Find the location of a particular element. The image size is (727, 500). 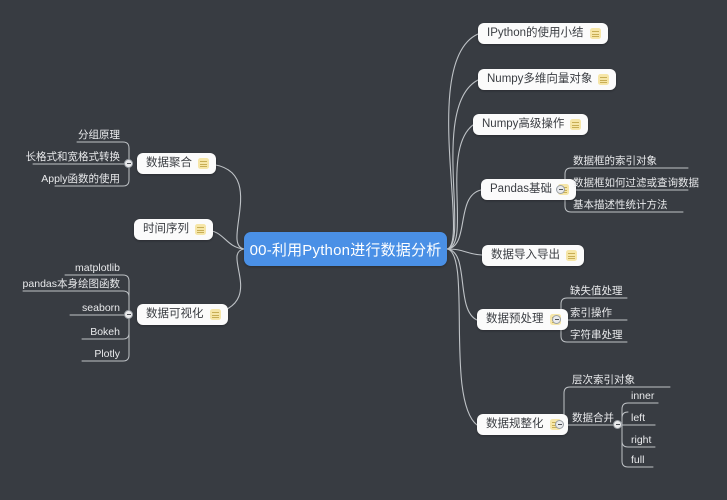

node-timeseries: 时间序列 is located at coordinates (173, 229).